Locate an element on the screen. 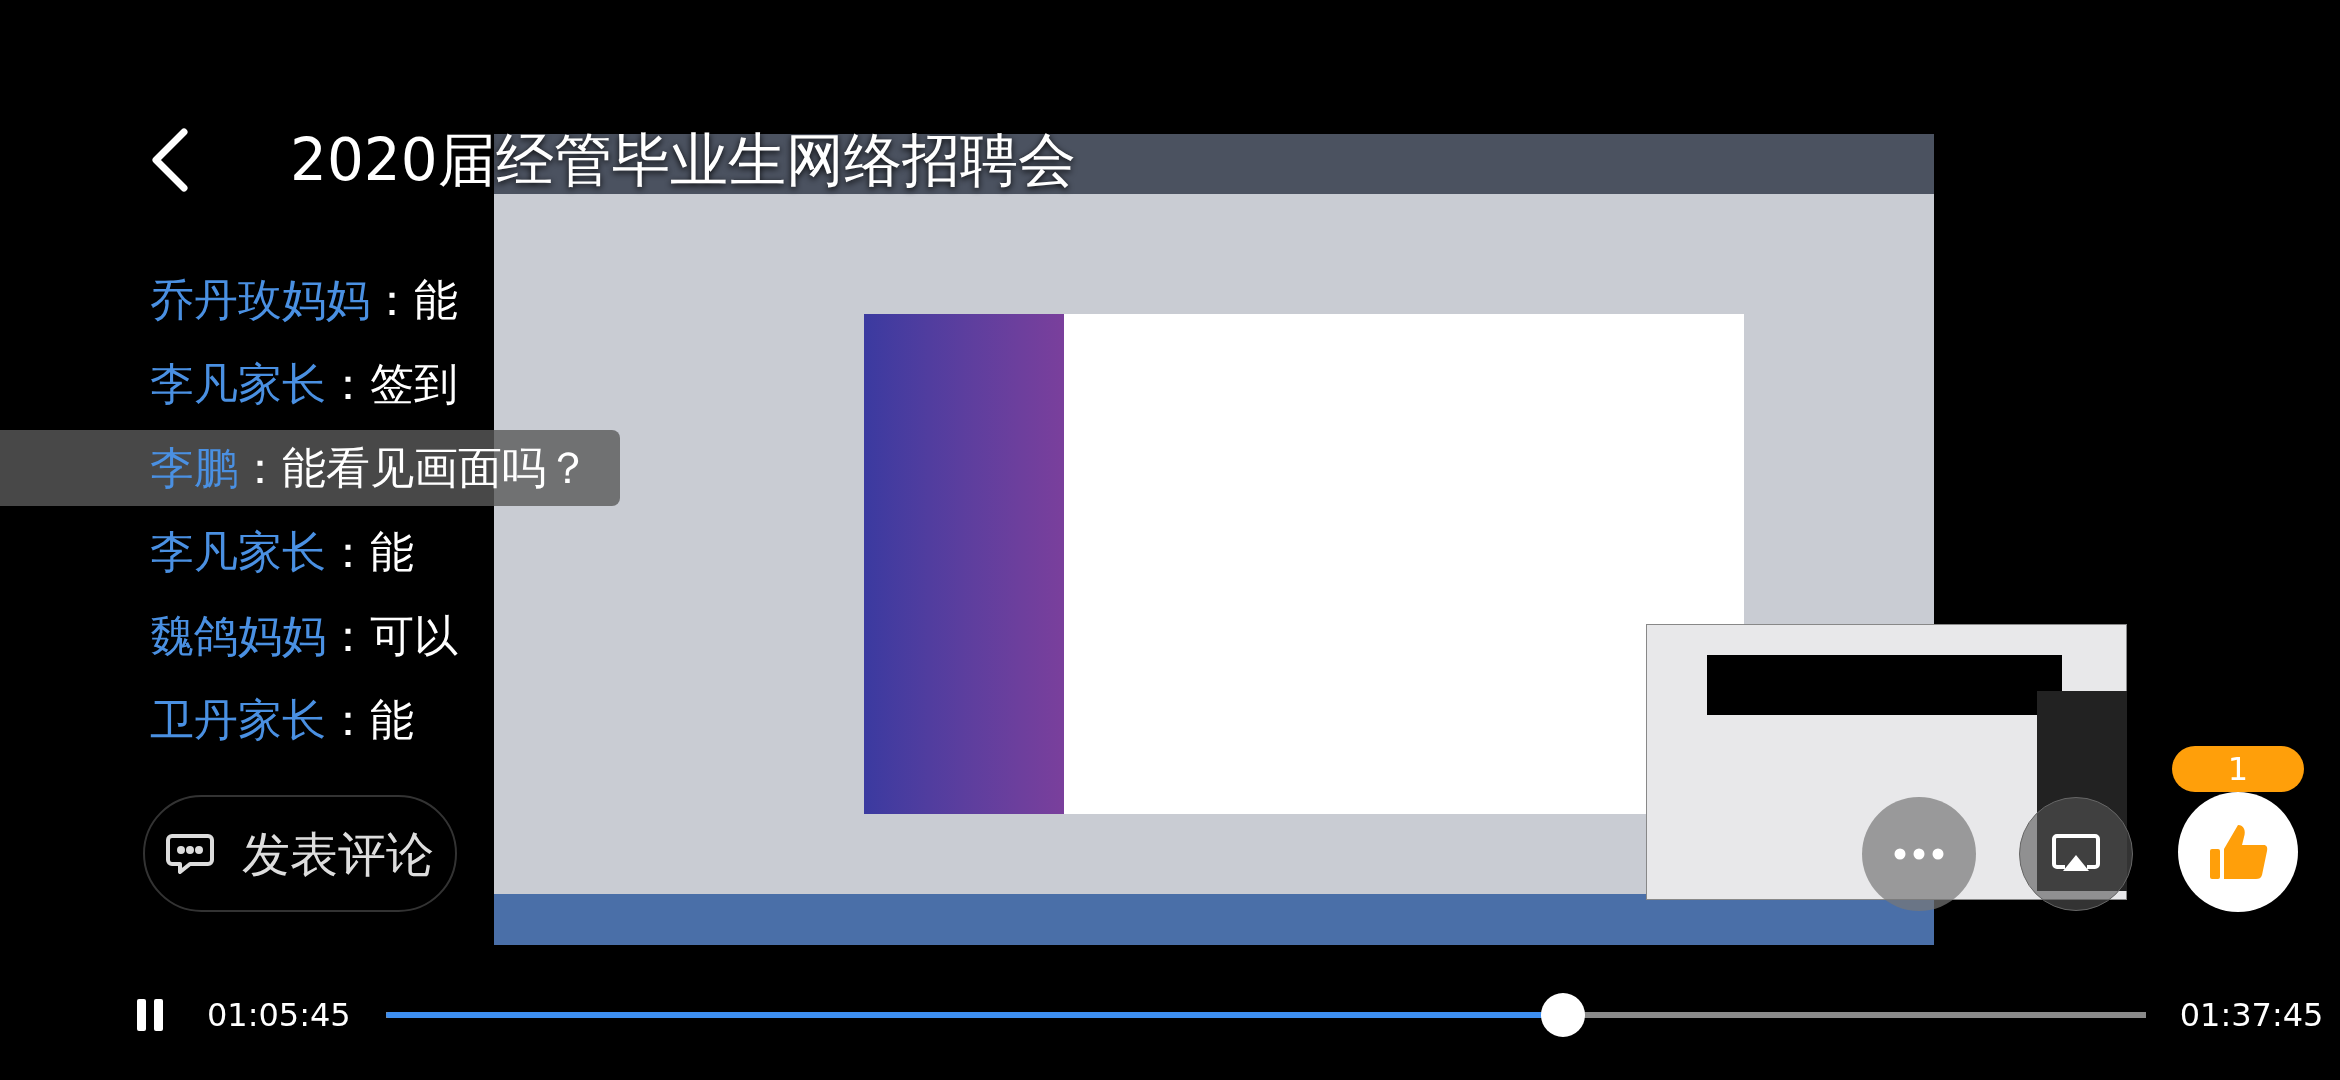 The height and width of the screenshot is (1080, 2340). chat-comment: 李鹏：能看见画面吗？ is located at coordinates (310, 468).